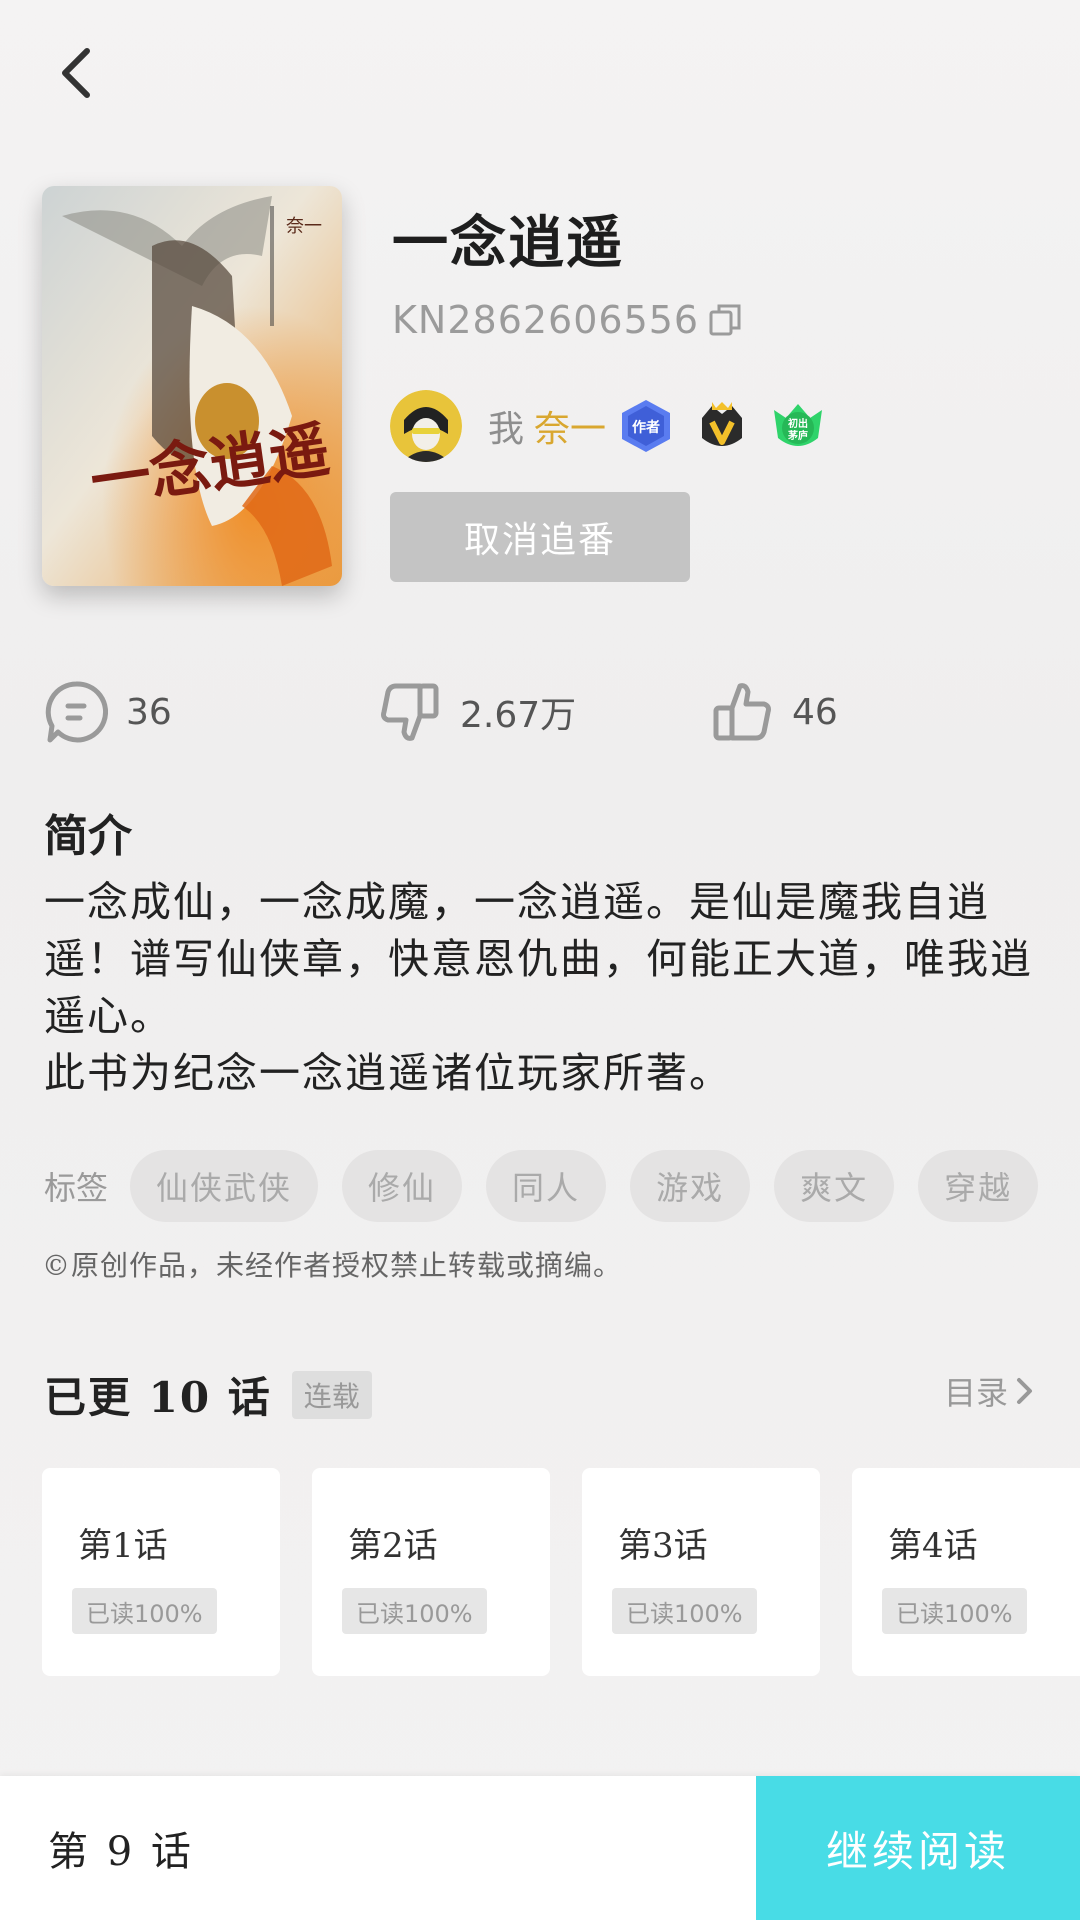  I want to click on comment-icon, so click(76, 712).